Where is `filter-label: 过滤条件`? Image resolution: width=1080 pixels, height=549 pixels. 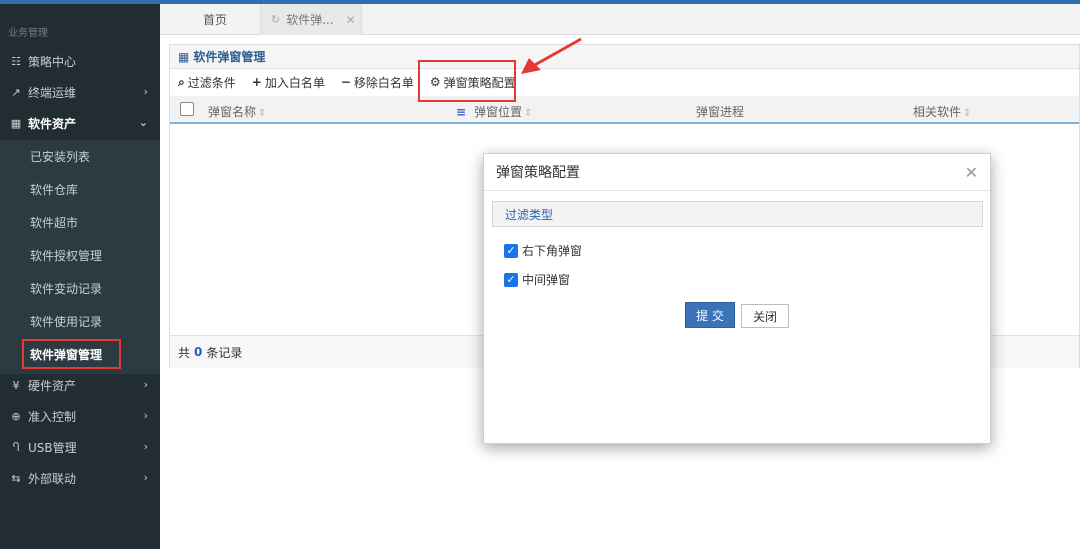
filter-label: 过滤条件 is located at coordinates (211, 82).